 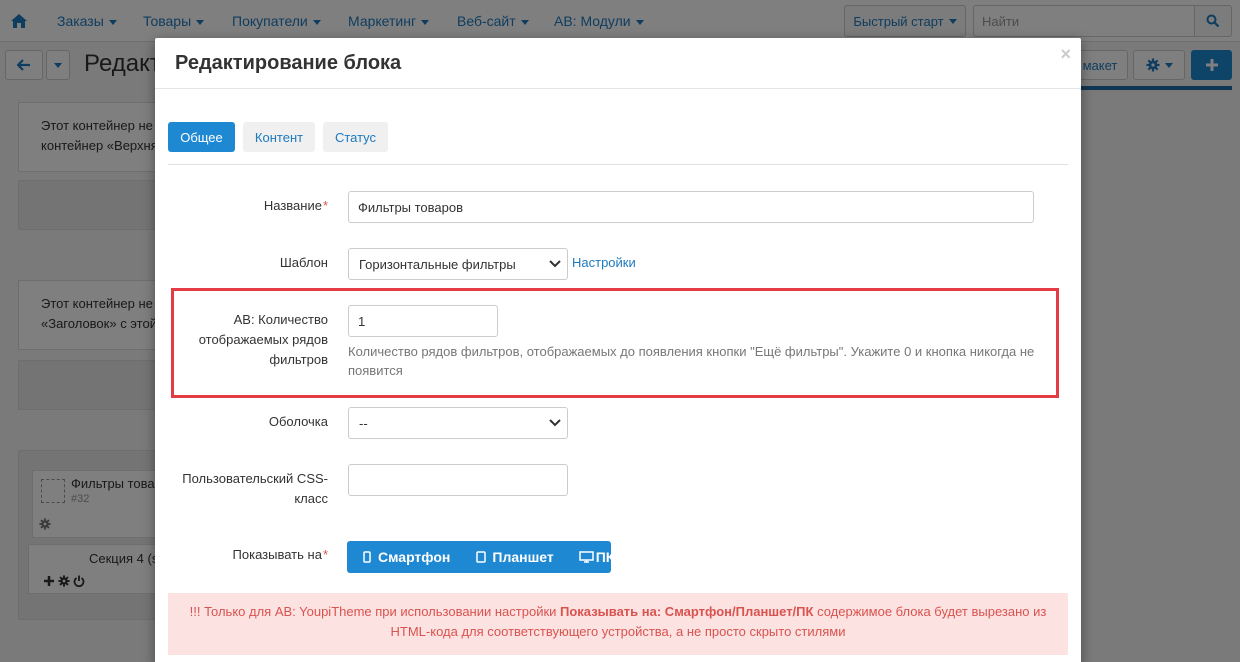 I want to click on modal-title: Редактирование блока, so click(x=288, y=63).